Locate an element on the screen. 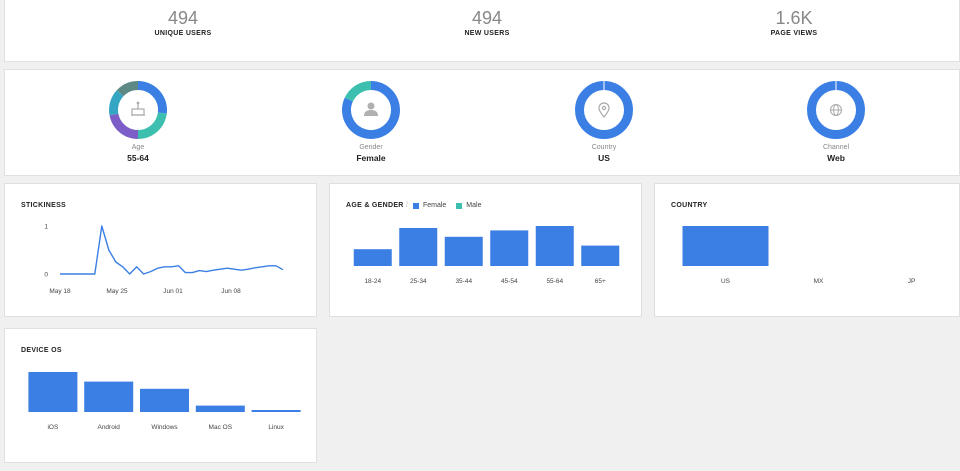  device-os-card: DEVICE OS iOS Android Windows Mac OS Linux is located at coordinates (160, 395).